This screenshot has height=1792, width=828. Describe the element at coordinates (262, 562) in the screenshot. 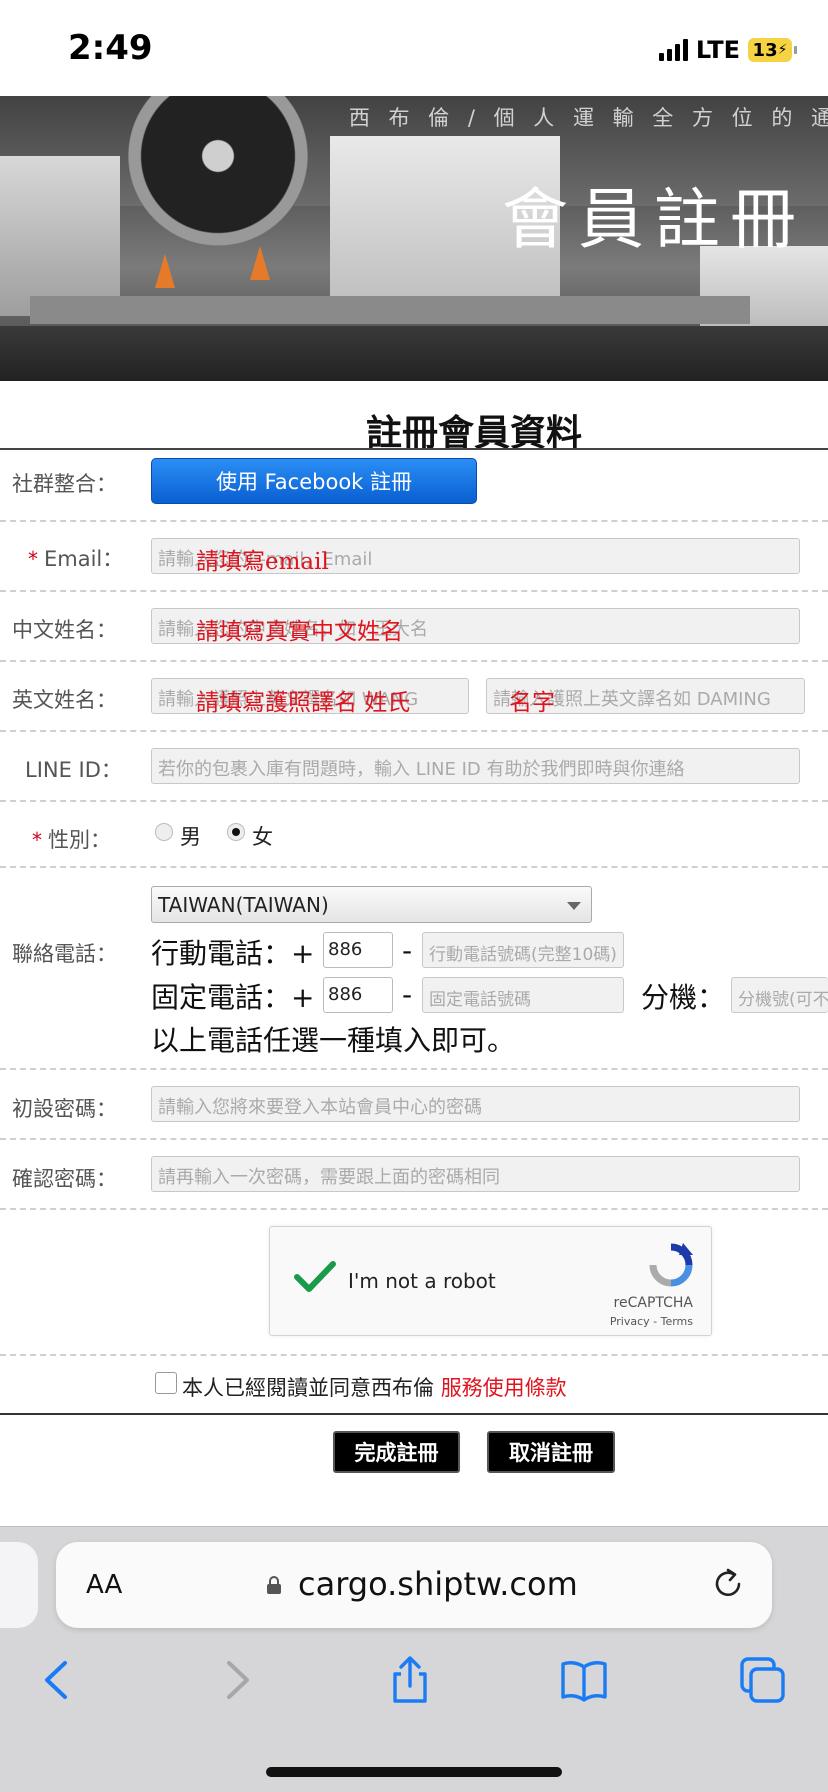

I see `email-hint-overlay: 請填寫email` at that location.